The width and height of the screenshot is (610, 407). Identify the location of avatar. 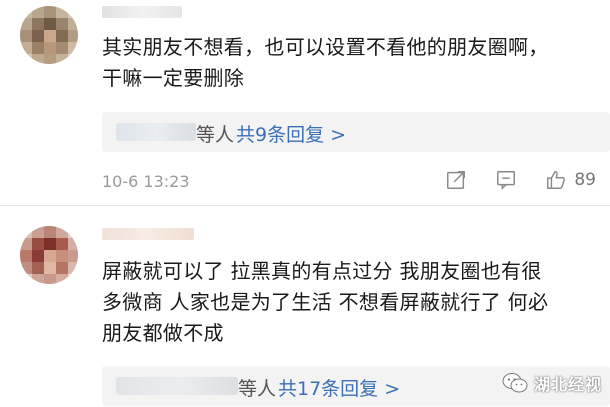
(49, 255).